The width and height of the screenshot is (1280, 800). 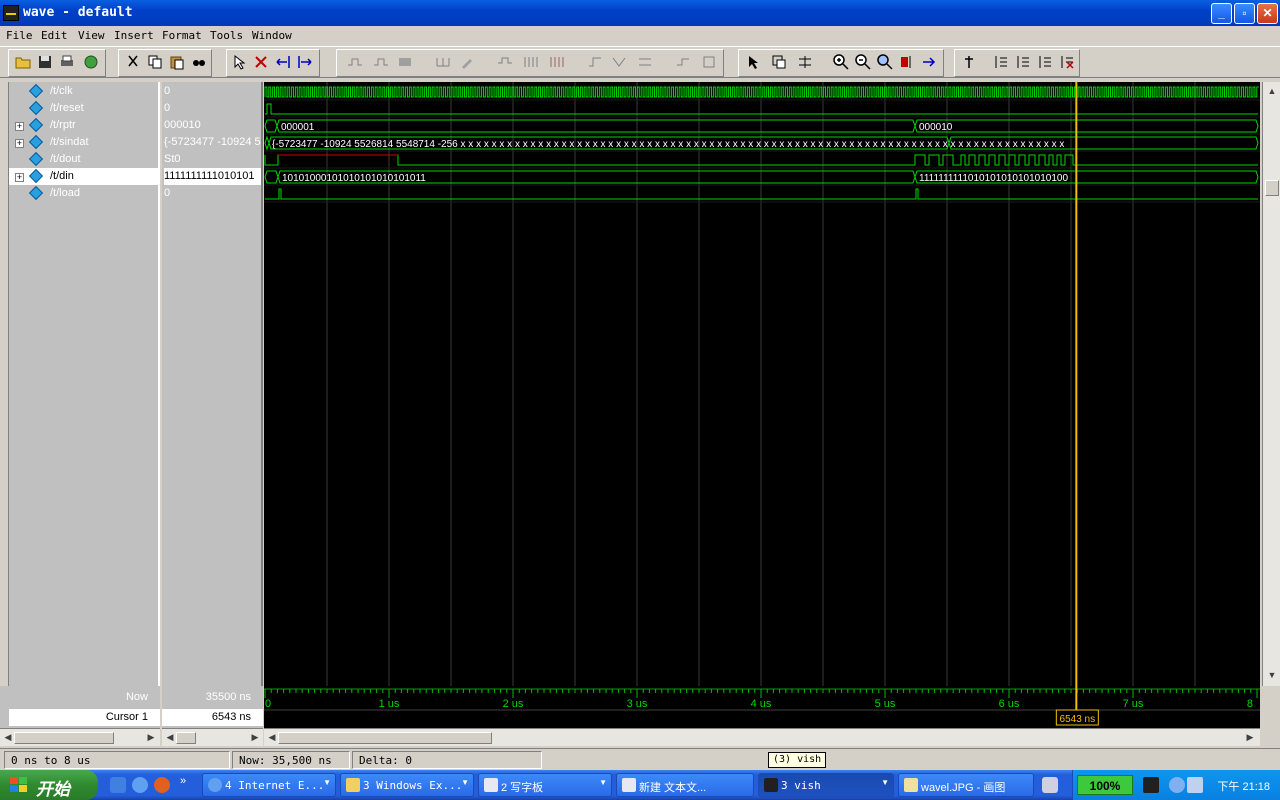 I want to click on menu-window: Window, so click(x=272, y=35).